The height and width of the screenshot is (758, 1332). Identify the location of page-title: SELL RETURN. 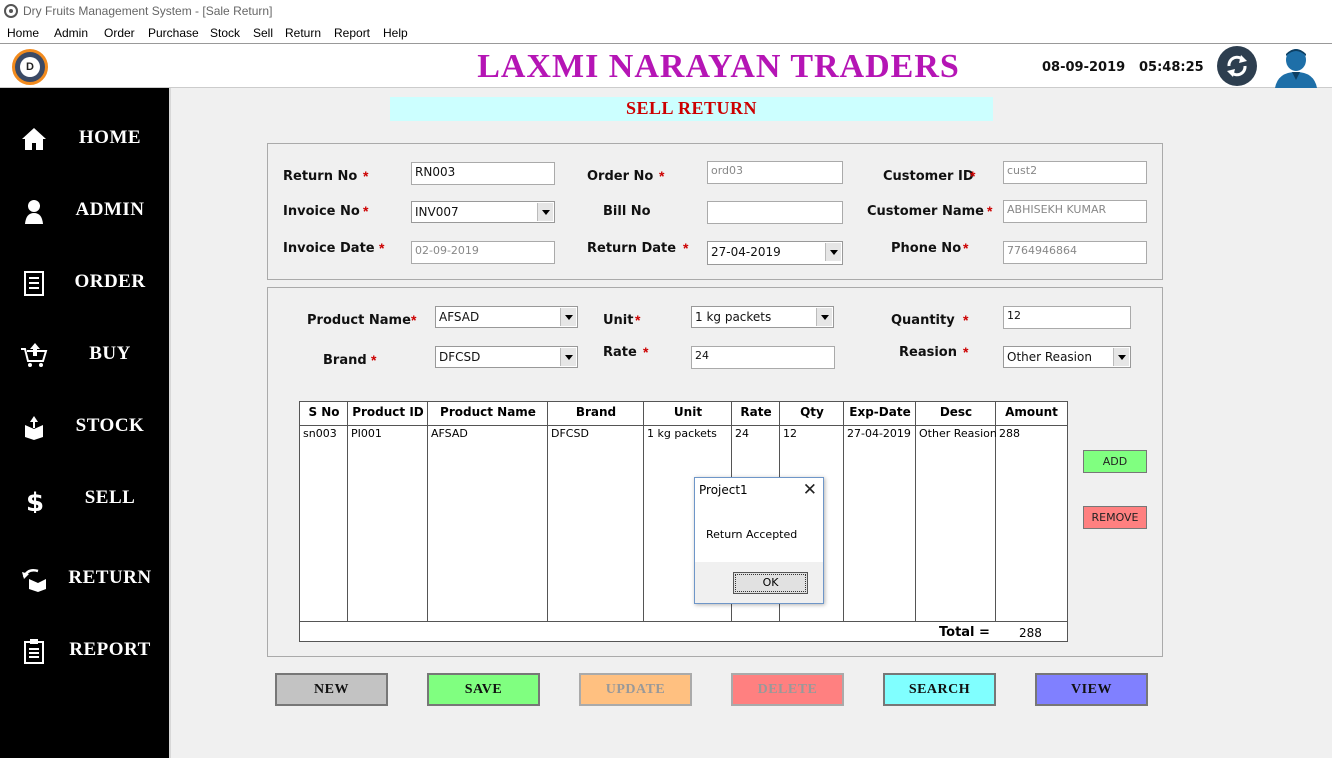
(691, 109).